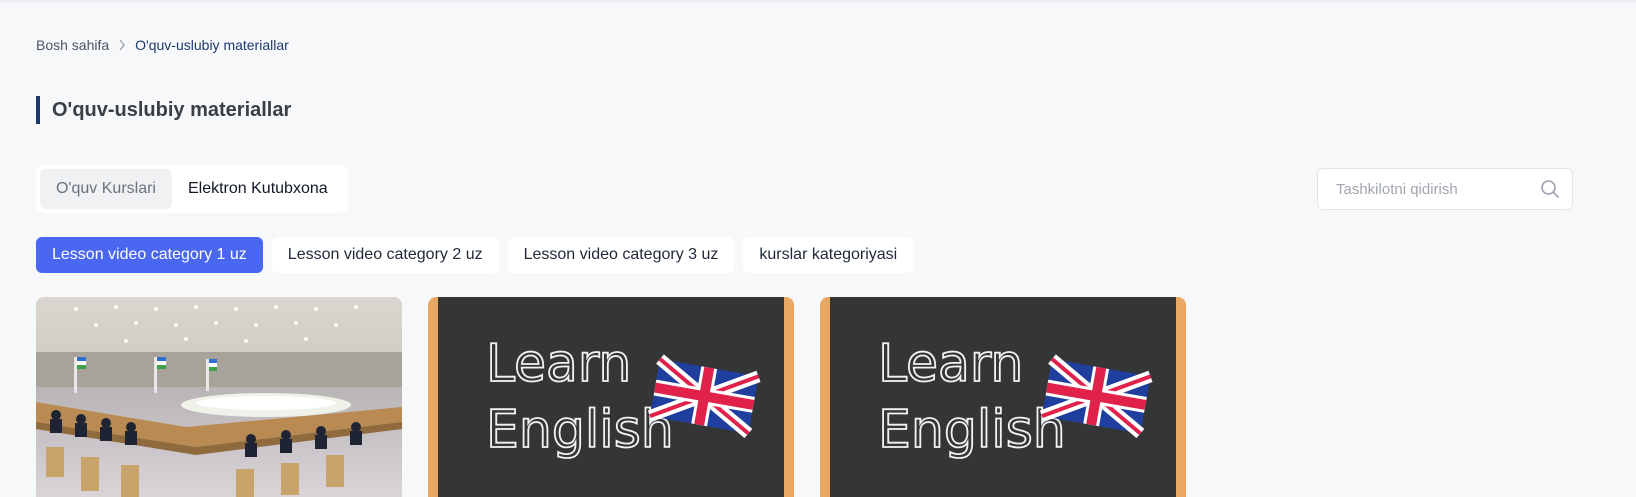  I want to click on breadcrumb: Bosh sahifa O'quv-uslubiy materiallar, so click(162, 45).